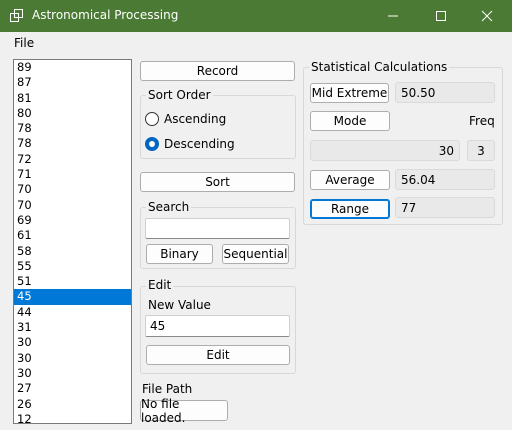 This screenshot has width=512, height=430. I want to click on list-item: 80, so click(72, 113).